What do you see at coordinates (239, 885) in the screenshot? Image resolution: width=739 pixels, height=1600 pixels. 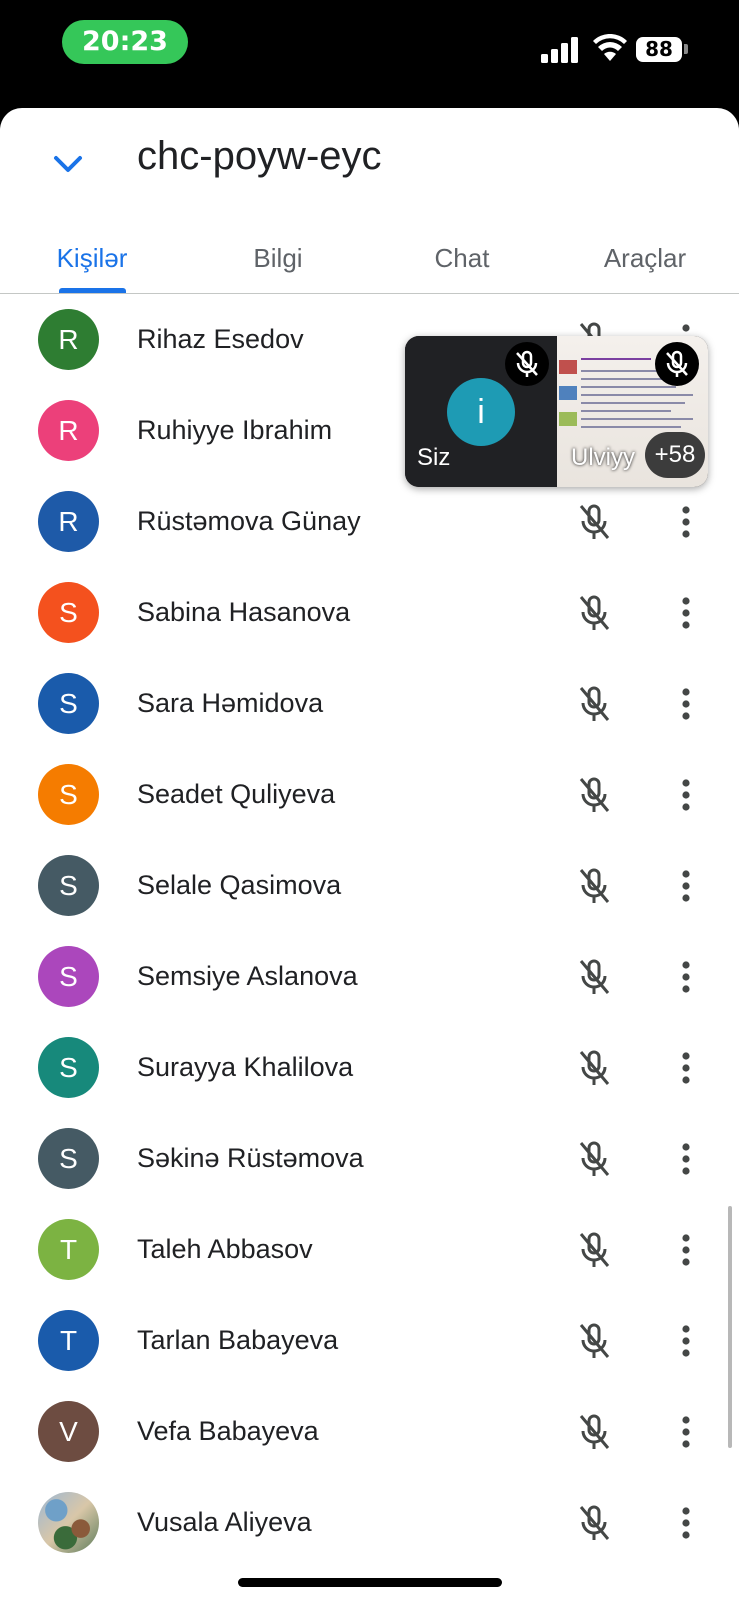 I see `participant-name: Selale Qasimova` at bounding box center [239, 885].